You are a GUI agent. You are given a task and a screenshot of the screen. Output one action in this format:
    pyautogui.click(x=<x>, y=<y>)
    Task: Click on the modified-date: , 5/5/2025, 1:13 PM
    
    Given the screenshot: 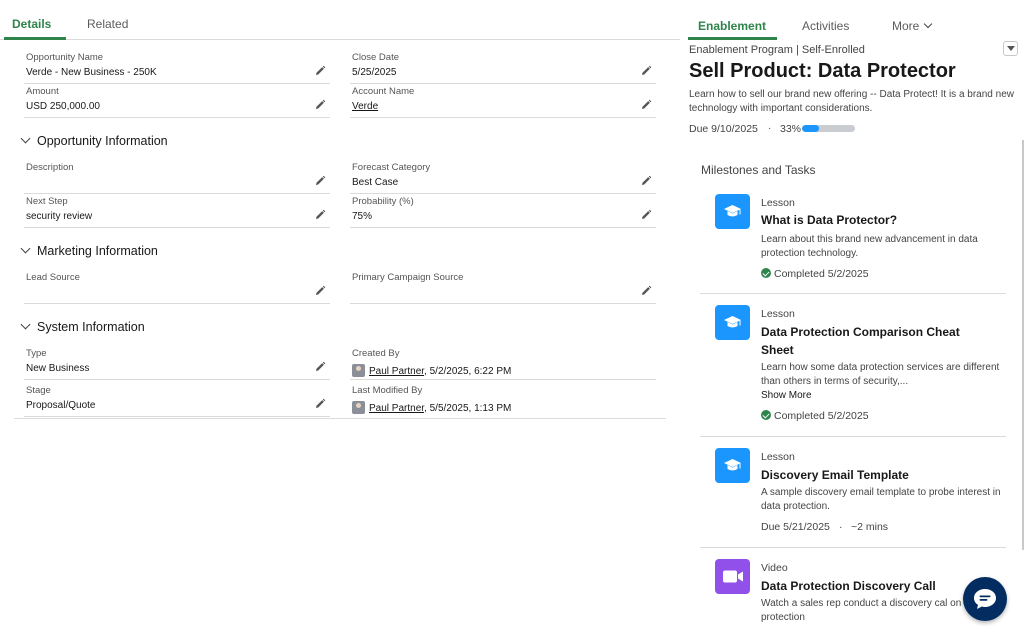 What is the action you would take?
    pyautogui.click(x=468, y=408)
    